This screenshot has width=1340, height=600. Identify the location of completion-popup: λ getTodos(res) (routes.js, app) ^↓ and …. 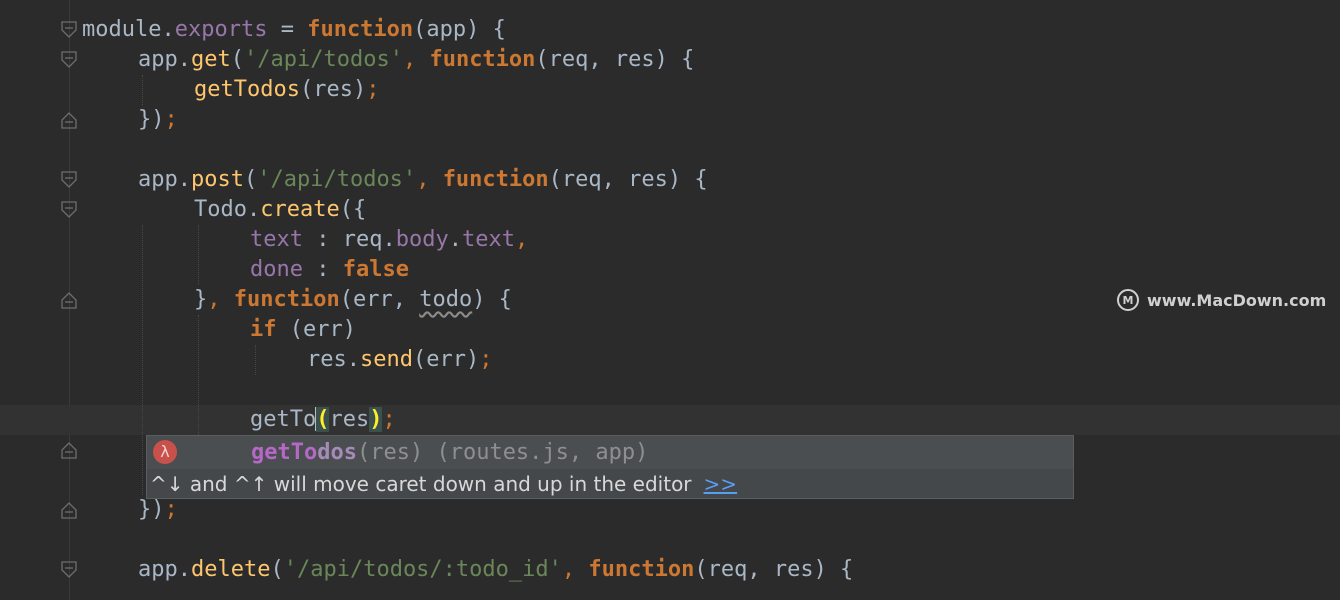
(610, 467).